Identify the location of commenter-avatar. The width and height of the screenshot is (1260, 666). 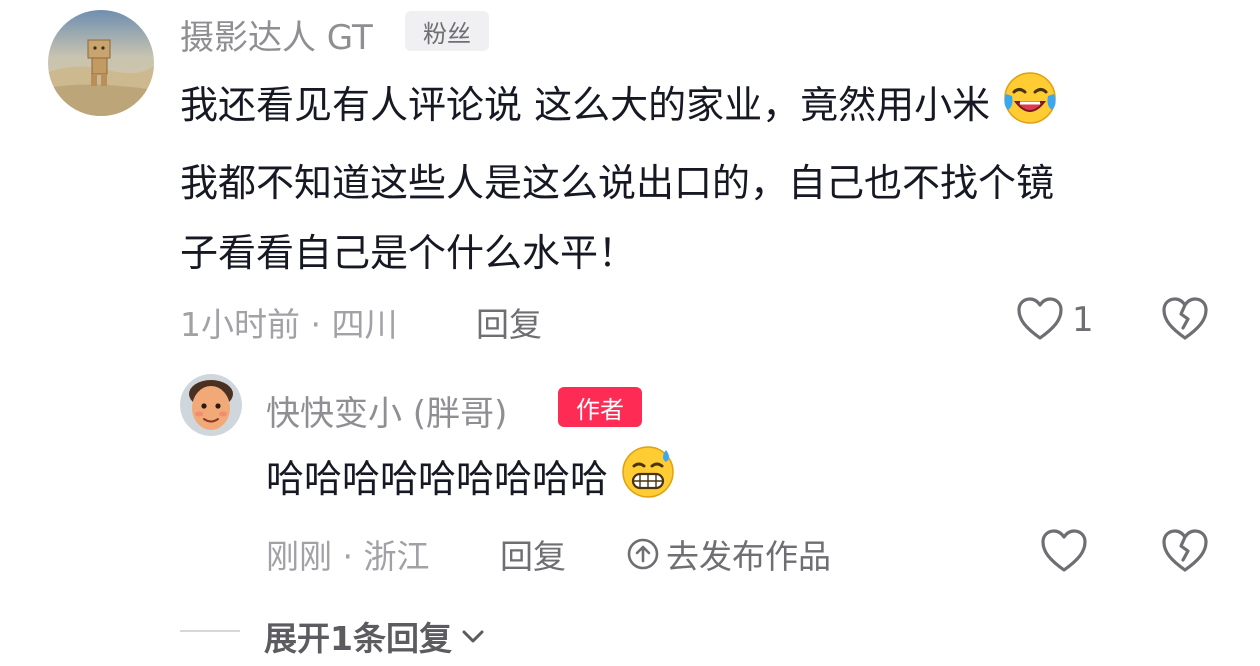
(101, 63).